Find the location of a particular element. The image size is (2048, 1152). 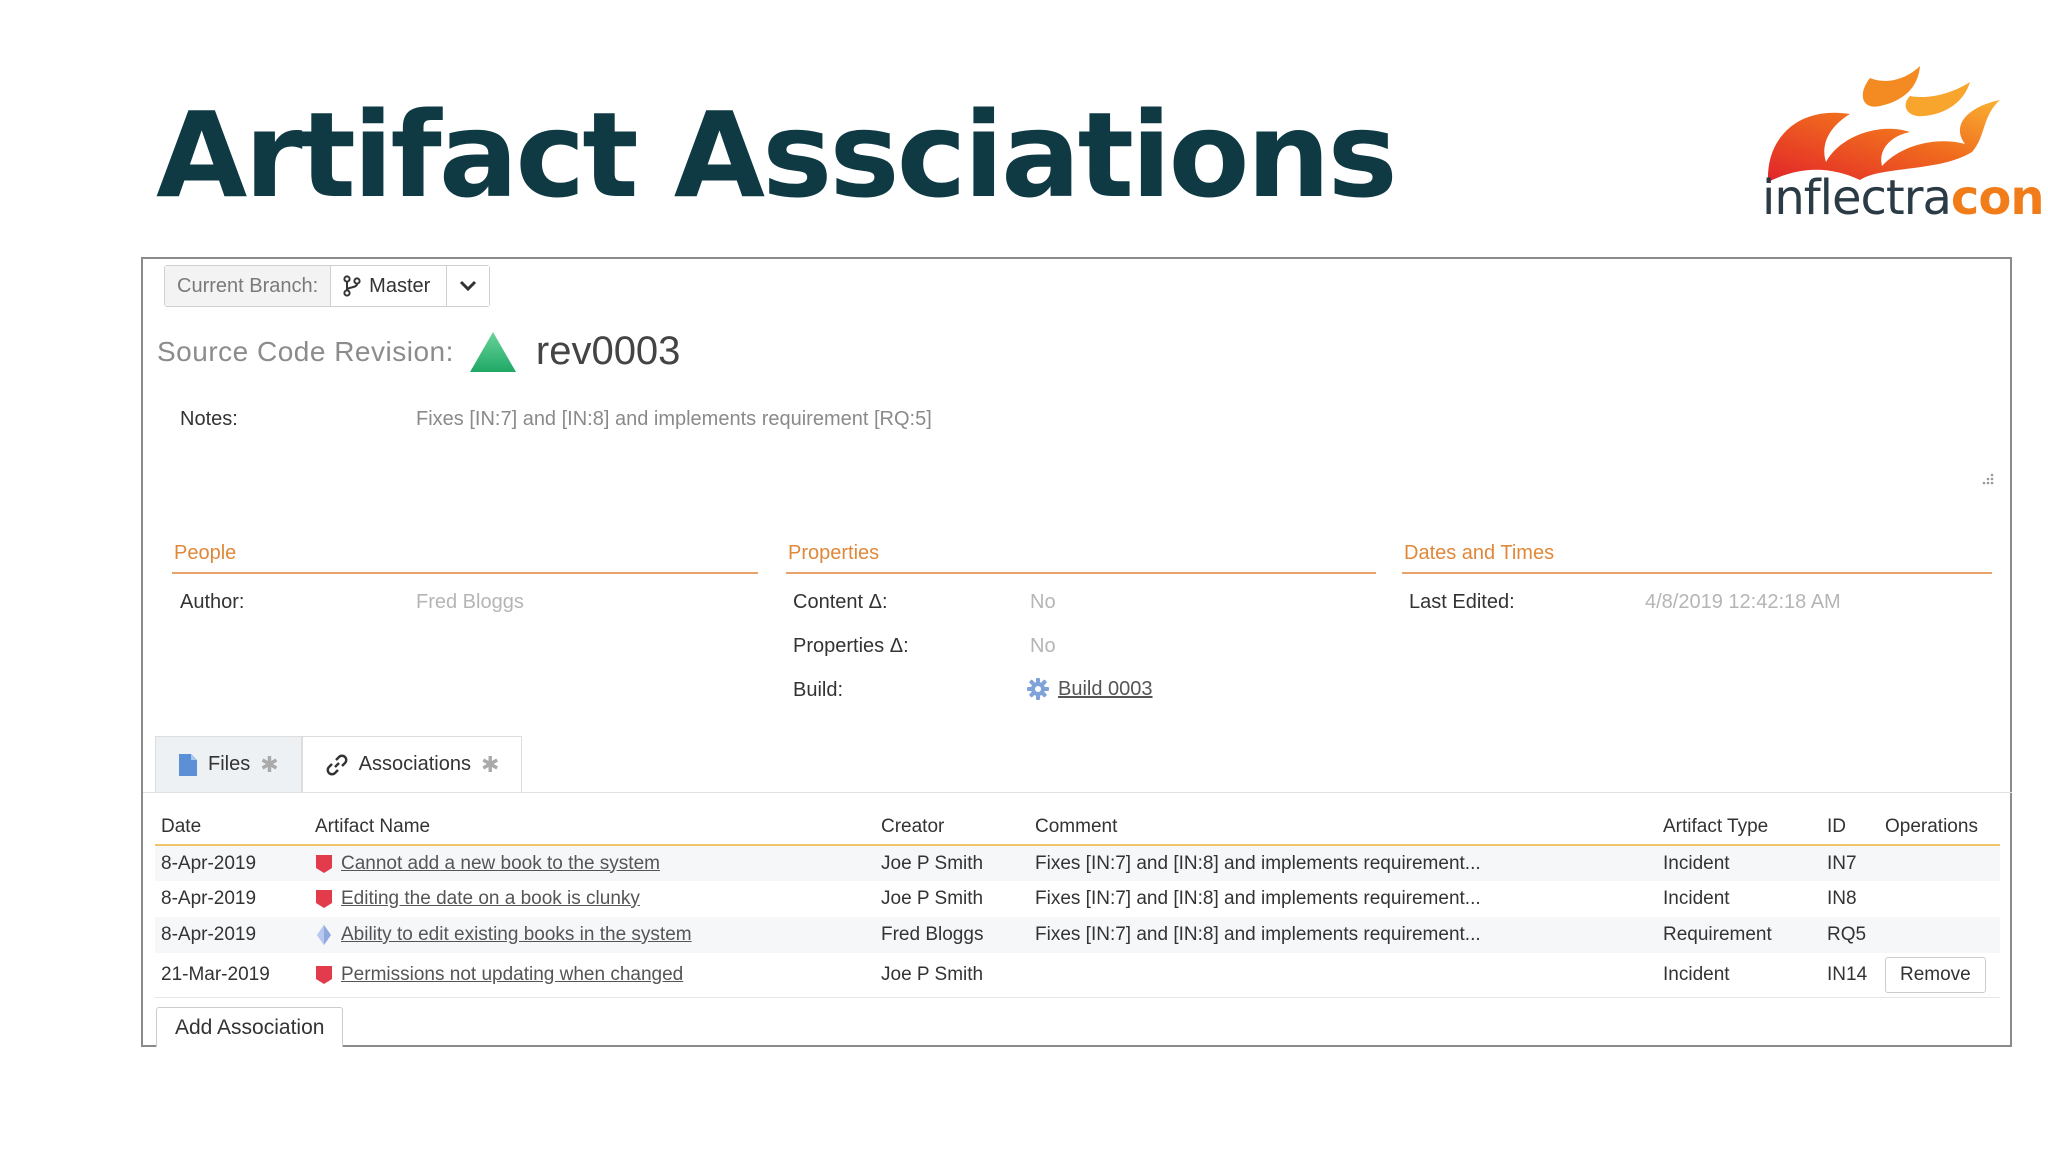

row-name-cell: Cannot add a new book to the system is located at coordinates (592, 863).